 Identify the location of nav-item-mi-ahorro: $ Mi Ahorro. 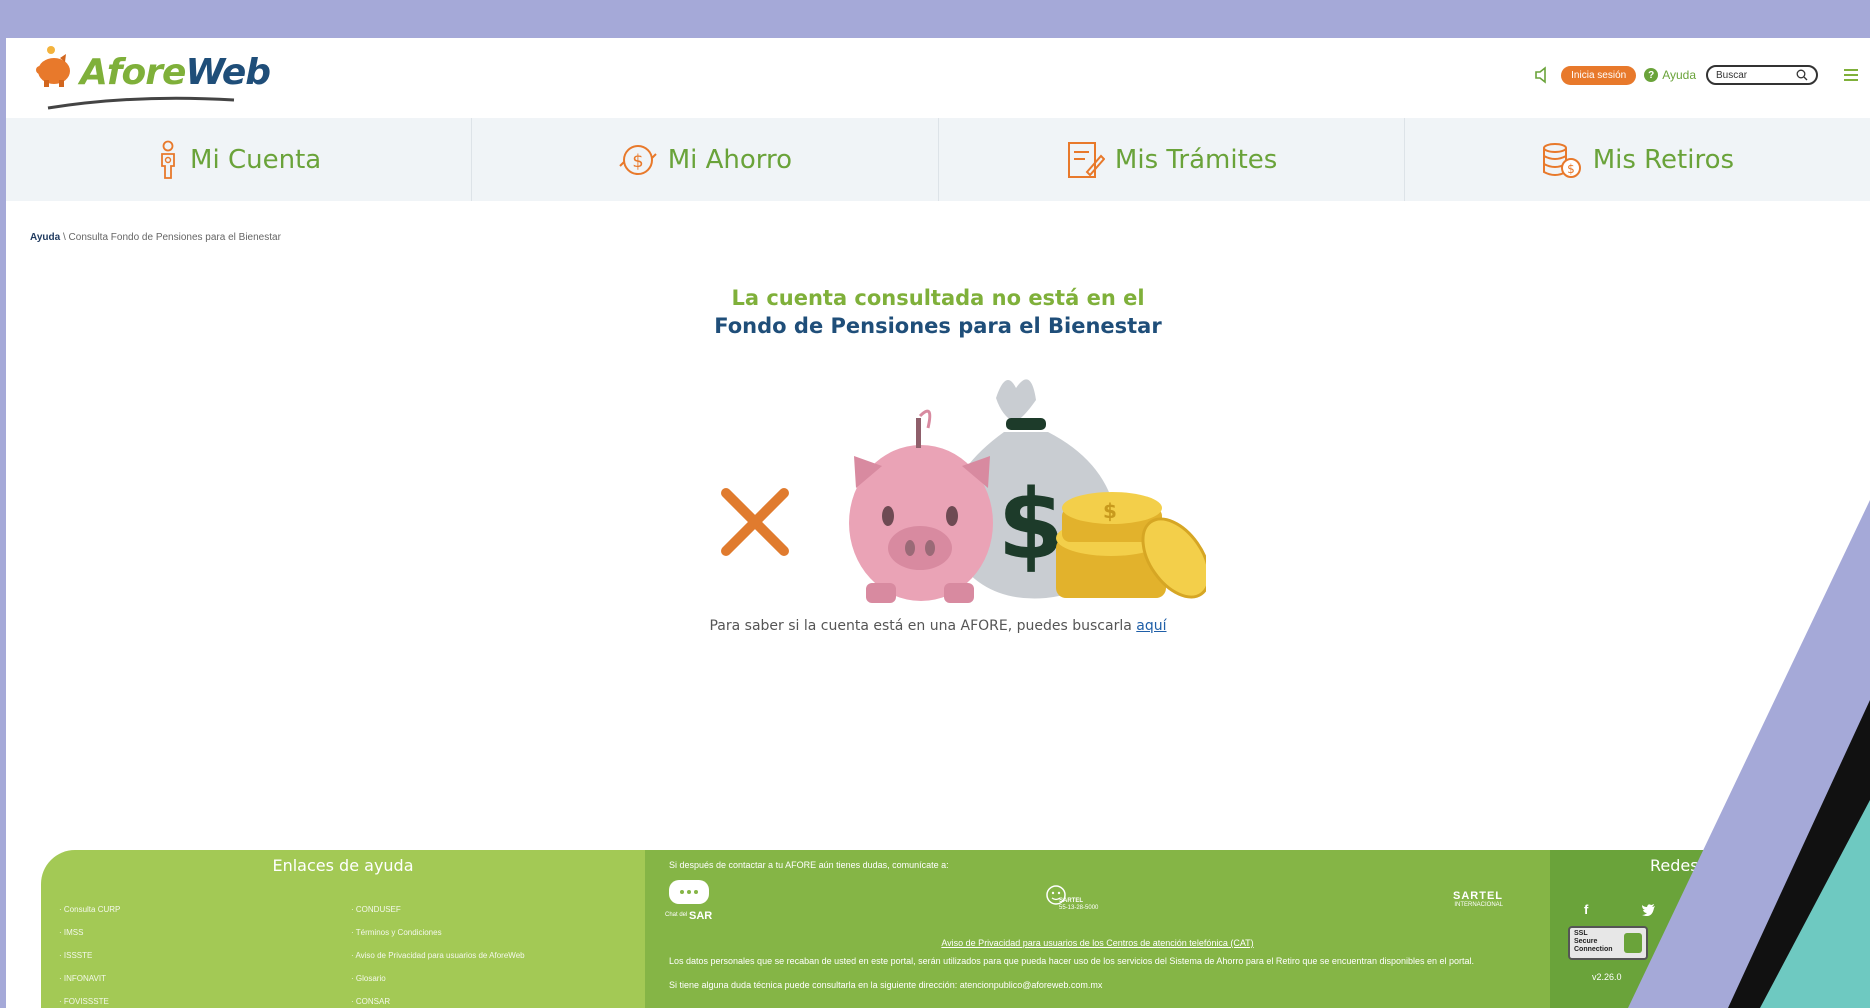
(705, 159).